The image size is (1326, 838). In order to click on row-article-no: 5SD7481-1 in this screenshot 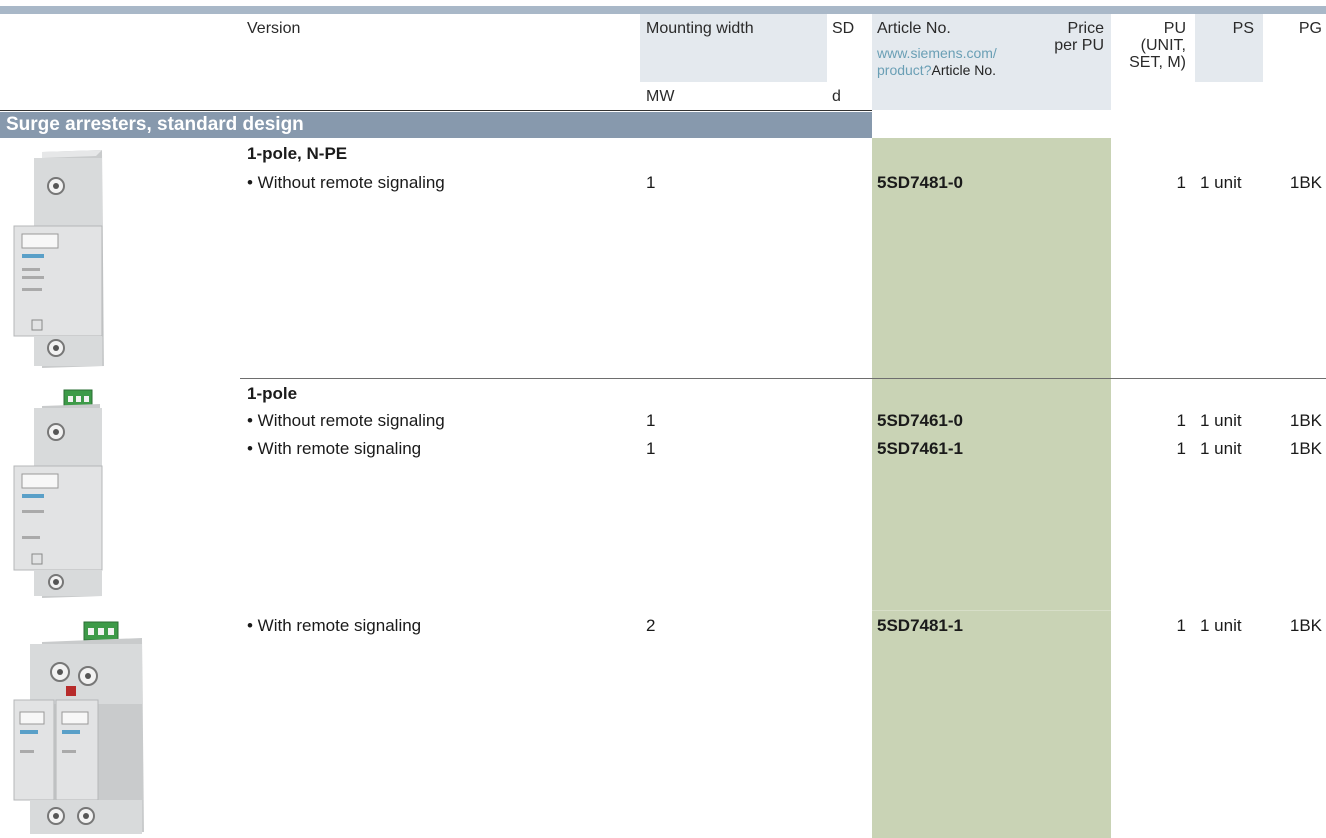, I will do `click(920, 626)`.